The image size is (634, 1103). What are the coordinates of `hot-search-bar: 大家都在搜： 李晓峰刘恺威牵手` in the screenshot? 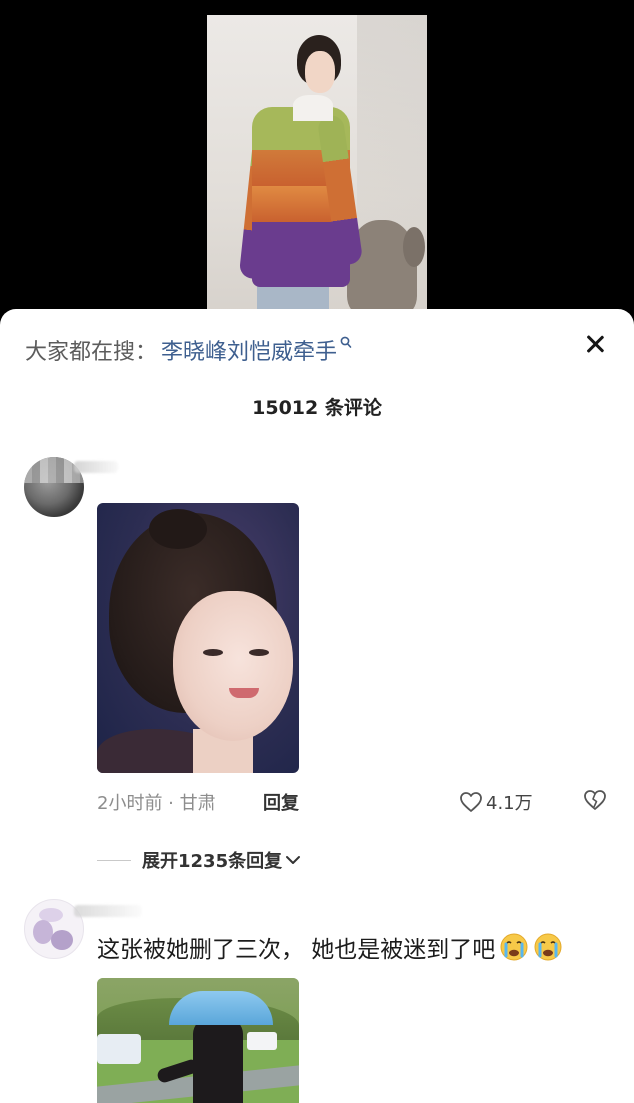 It's located at (188, 350).